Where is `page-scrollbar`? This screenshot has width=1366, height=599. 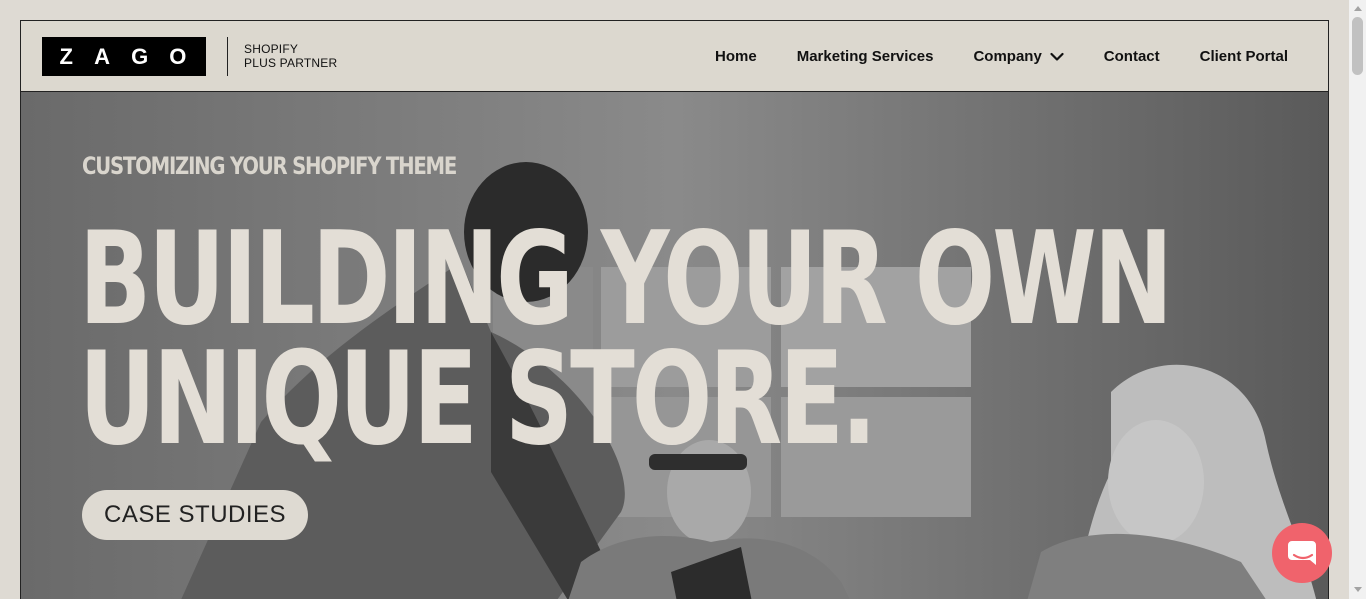
page-scrollbar is located at coordinates (1357, 299).